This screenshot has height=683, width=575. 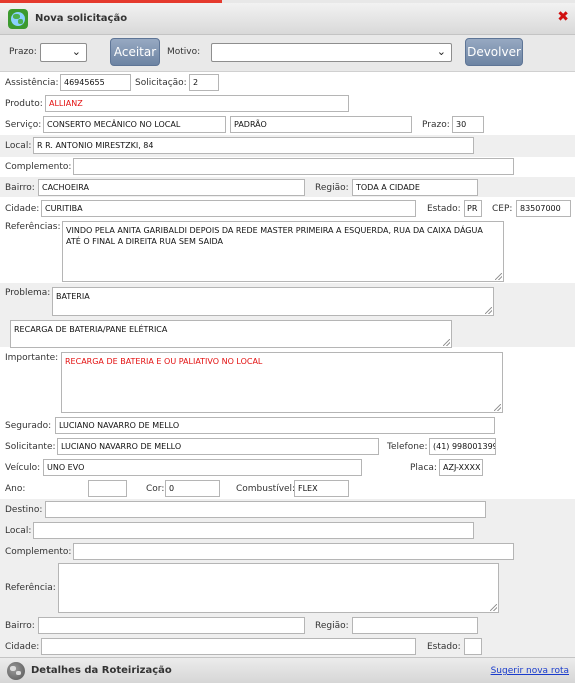 I want to click on bairro-label: Bairro:, so click(x=20, y=188).